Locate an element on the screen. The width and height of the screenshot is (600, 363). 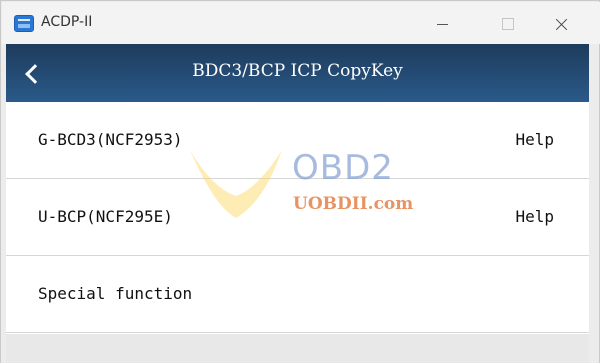
empty-area is located at coordinates (297, 348).